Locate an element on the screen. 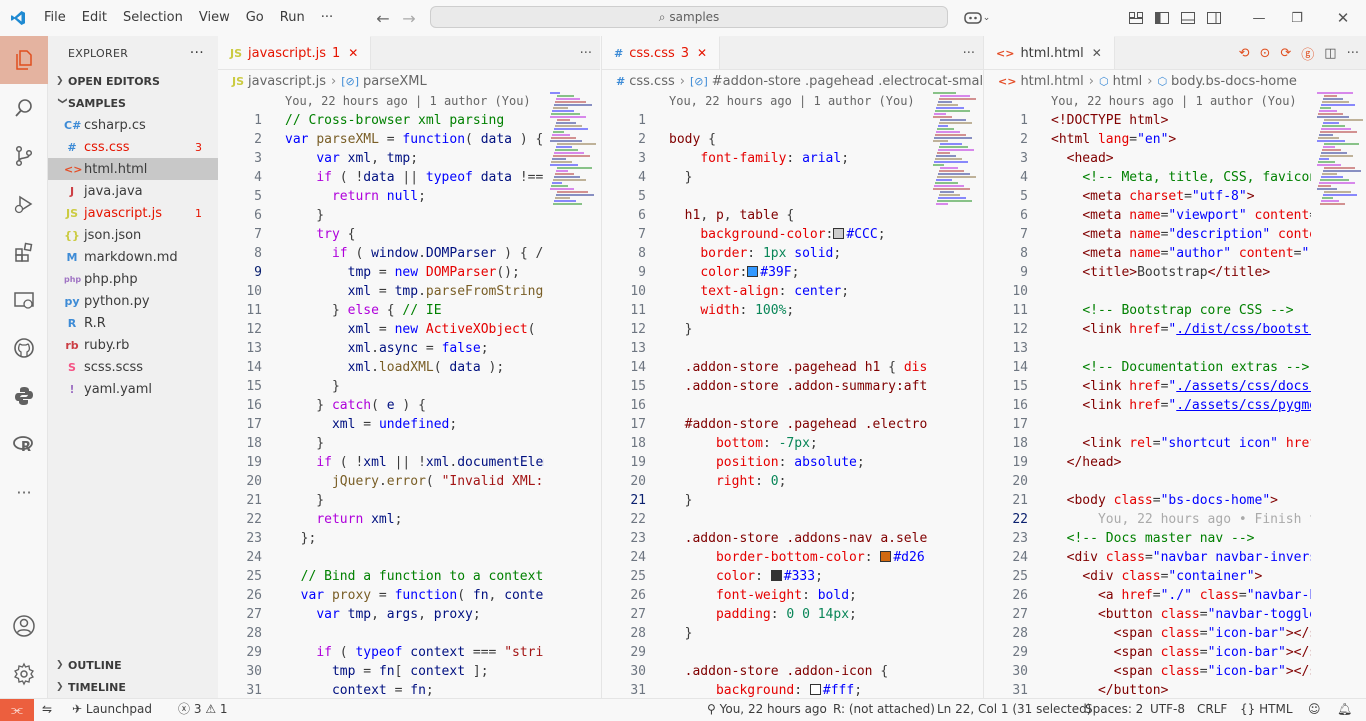 This screenshot has width=1366, height=721. menu-selection: Selection is located at coordinates (153, 18).